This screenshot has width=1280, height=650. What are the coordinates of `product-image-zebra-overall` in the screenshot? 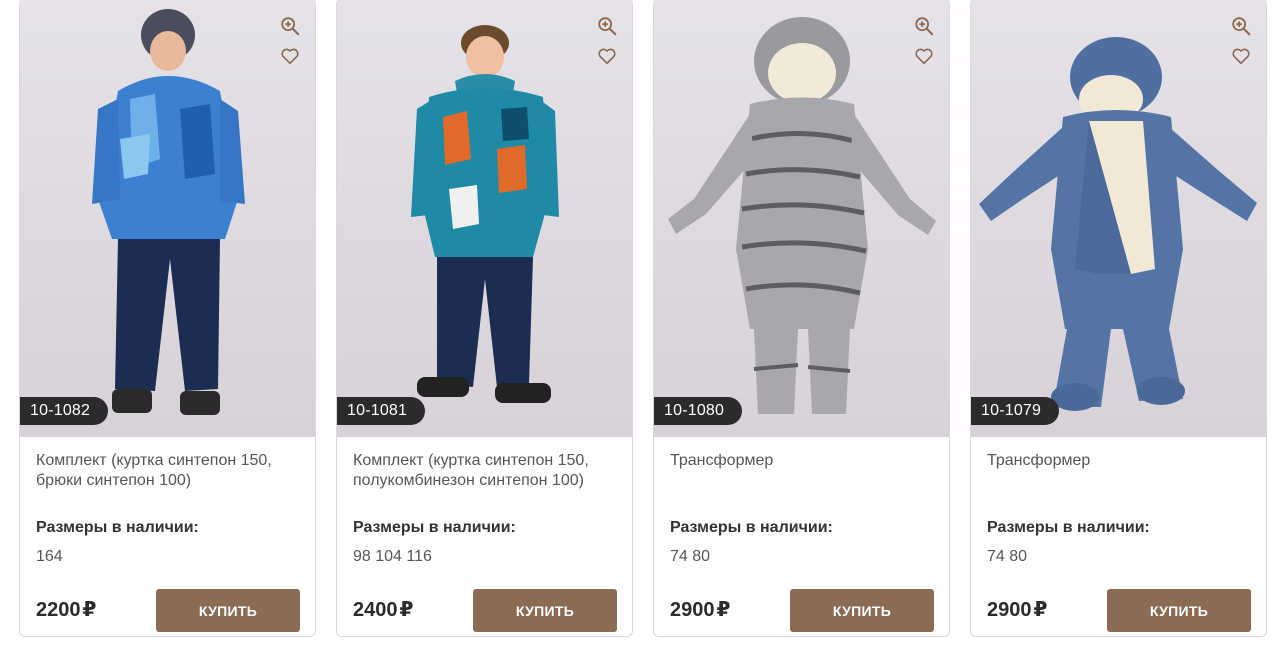 It's located at (802, 215).